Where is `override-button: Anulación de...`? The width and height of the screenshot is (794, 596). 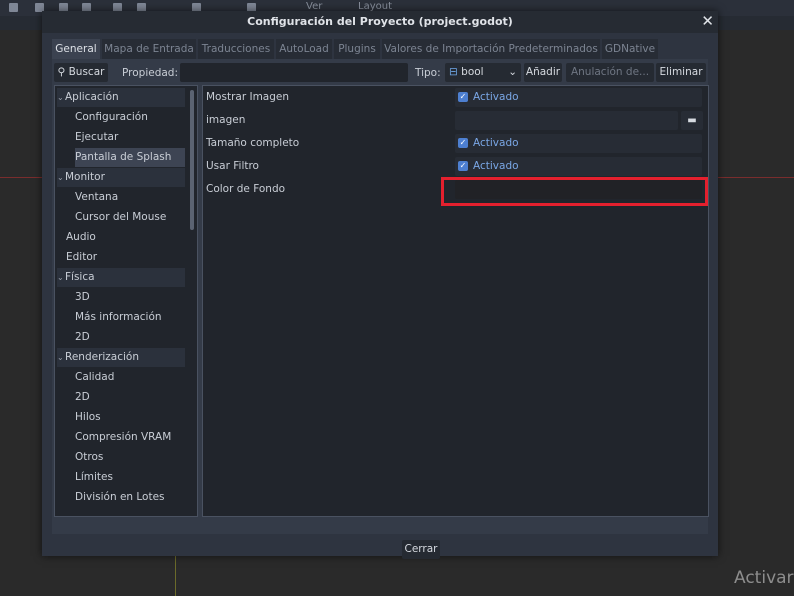 override-button: Anulación de... is located at coordinates (610, 72).